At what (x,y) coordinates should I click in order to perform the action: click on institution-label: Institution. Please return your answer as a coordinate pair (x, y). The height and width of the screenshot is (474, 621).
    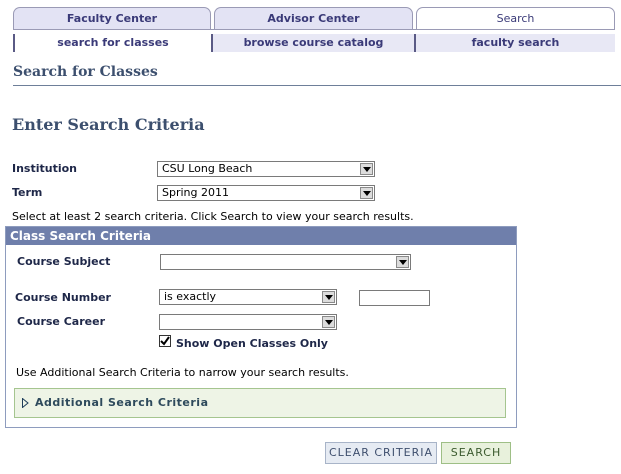
    Looking at the image, I should click on (45, 168).